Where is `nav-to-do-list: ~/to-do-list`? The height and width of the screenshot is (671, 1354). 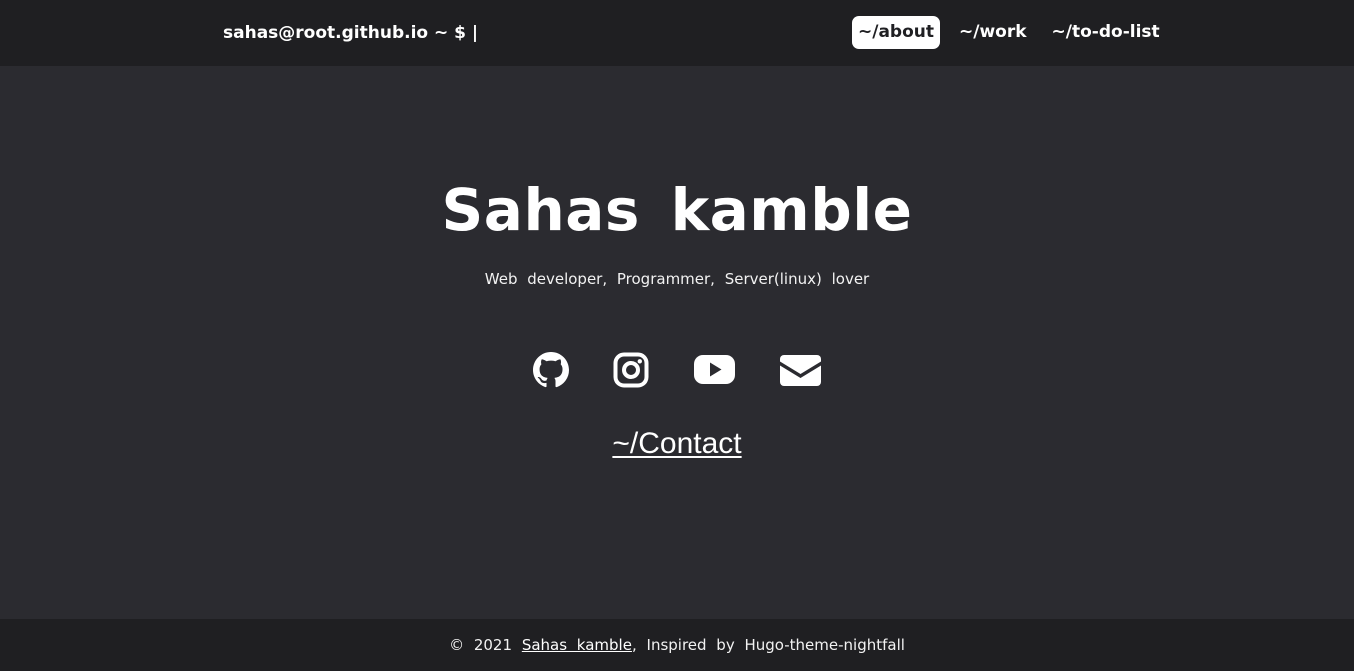 nav-to-do-list: ~/to-do-list is located at coordinates (1106, 32).